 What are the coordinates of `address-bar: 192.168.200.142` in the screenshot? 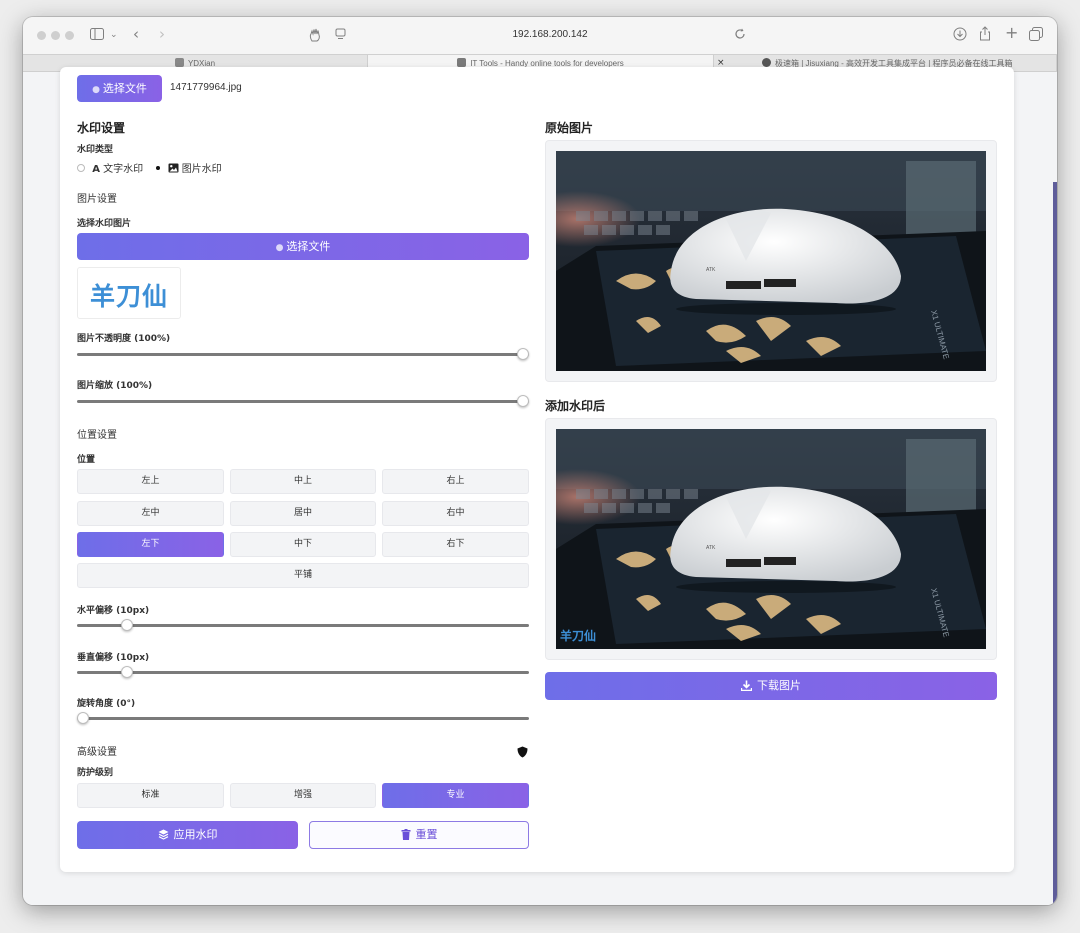 It's located at (550, 36).